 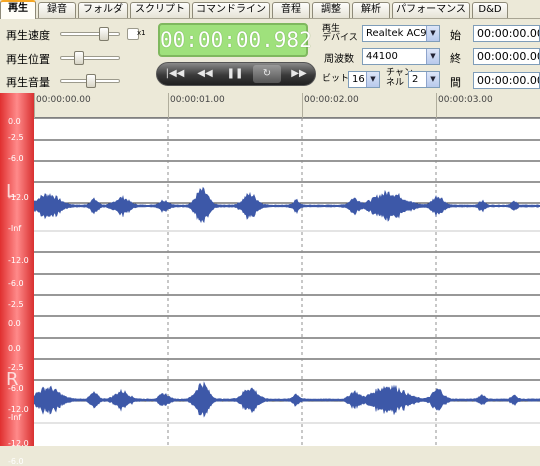 What do you see at coordinates (287, 399) in the screenshot?
I see `waveform-right` at bounding box center [287, 399].